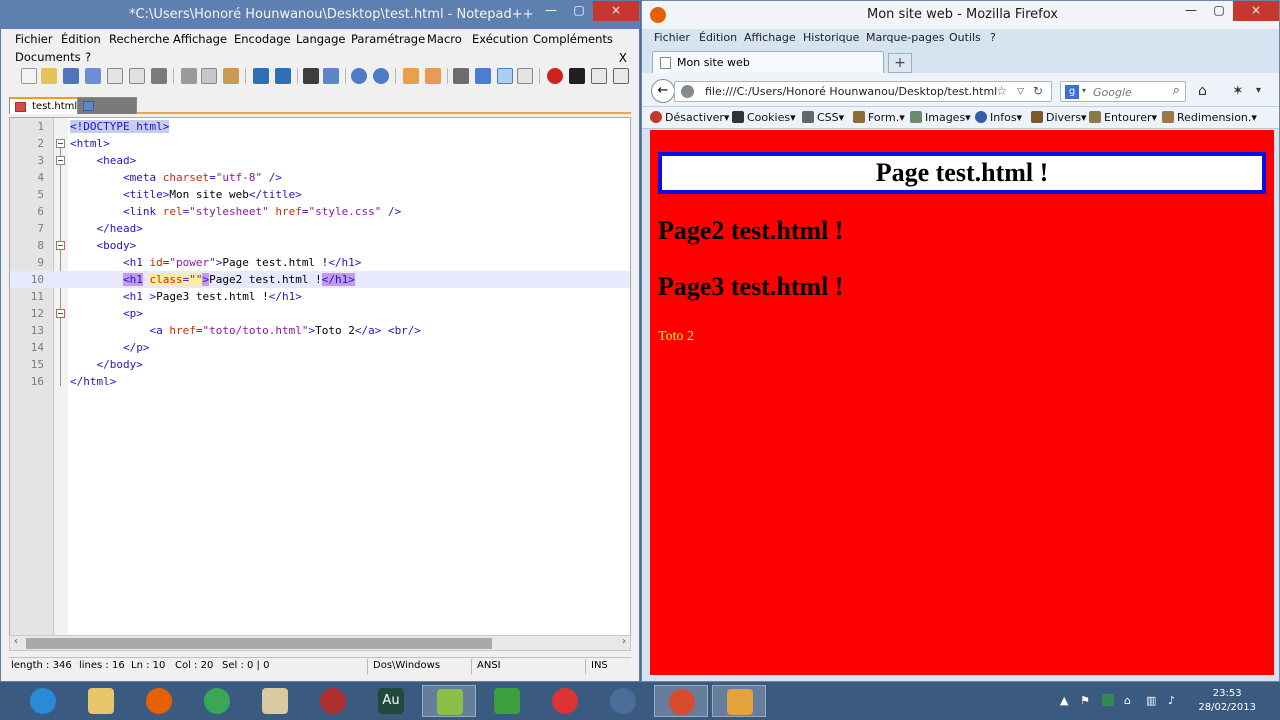 The width and height of the screenshot is (1280, 720). I want to click on ff-menu-edition: Édition, so click(718, 37).